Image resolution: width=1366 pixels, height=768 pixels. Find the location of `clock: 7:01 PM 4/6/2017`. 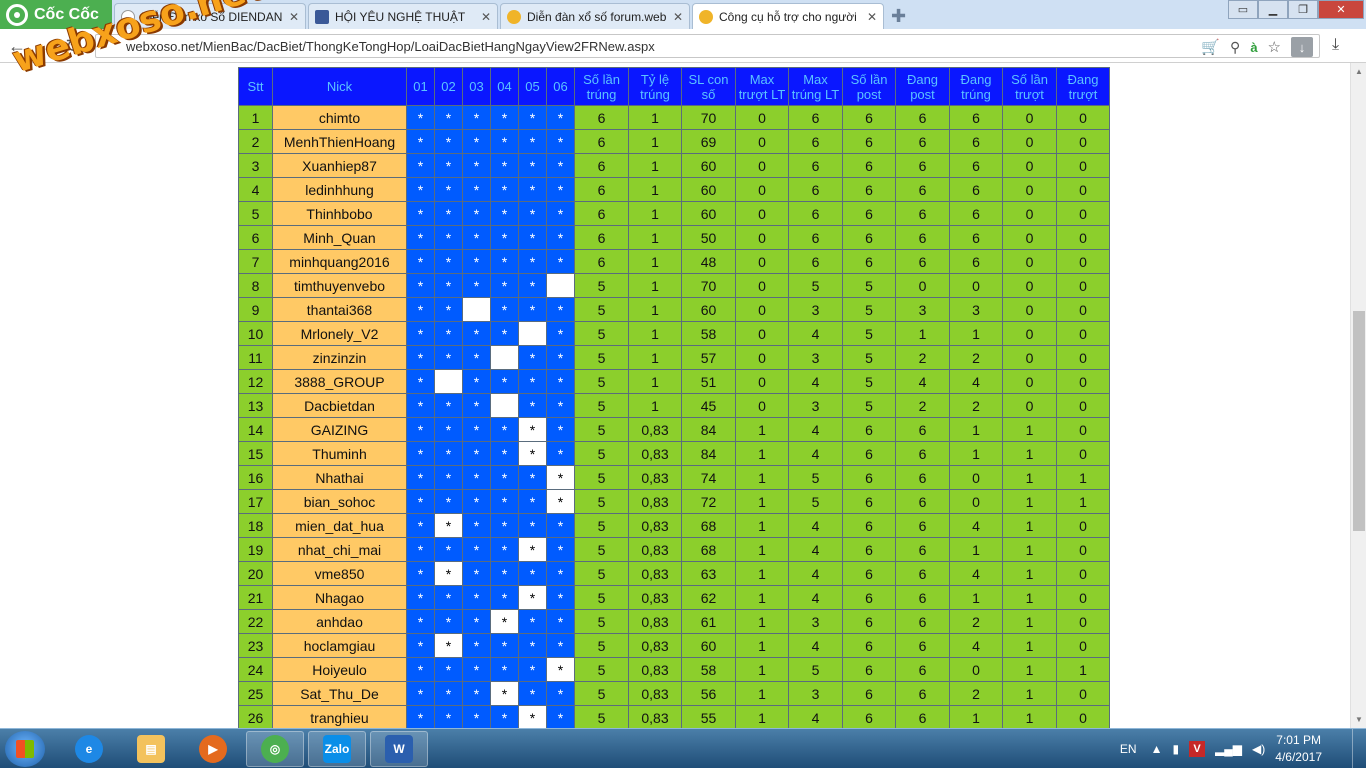

clock: 7:01 PM 4/6/2017 is located at coordinates (1298, 749).